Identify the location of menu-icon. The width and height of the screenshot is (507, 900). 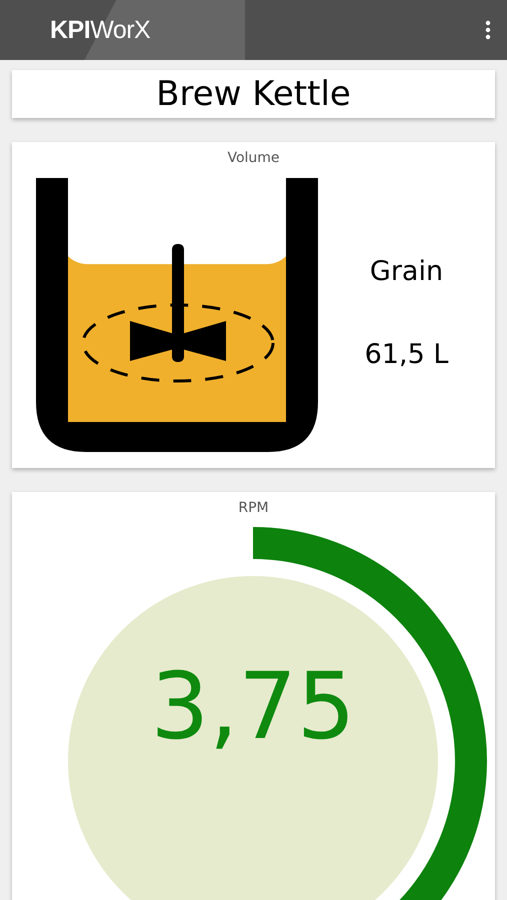
(488, 30).